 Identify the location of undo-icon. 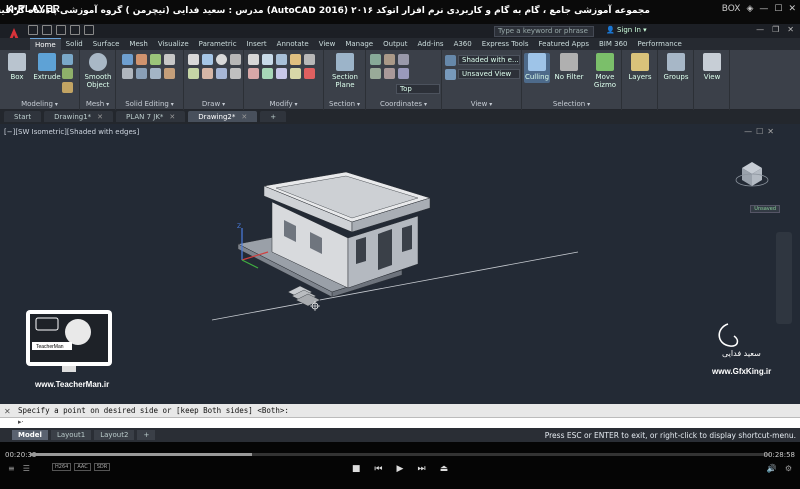
(75, 30).